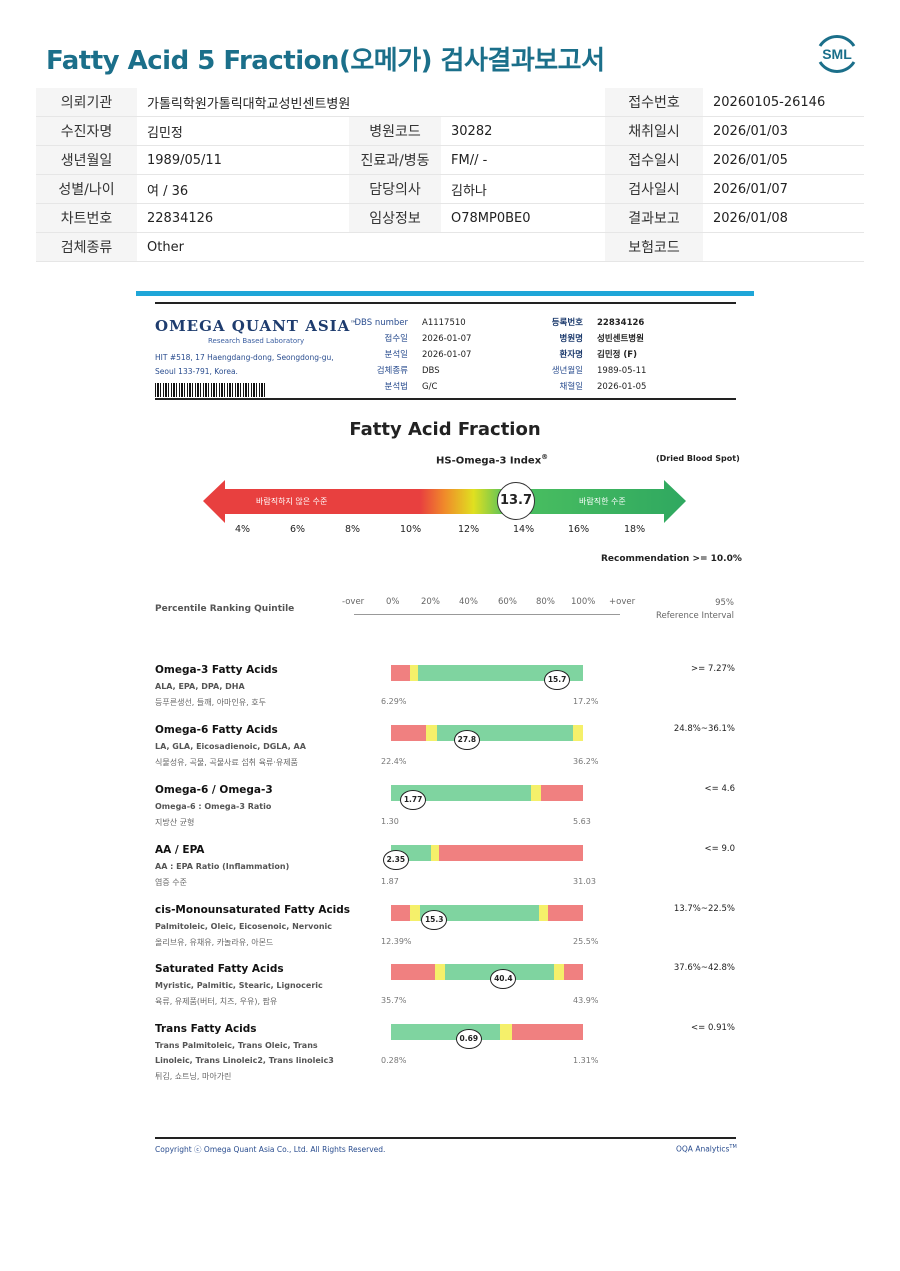  I want to click on table-row: 수진자명 김민정 병원코드 30282 채취일시 2026/01/03, so click(450, 131).